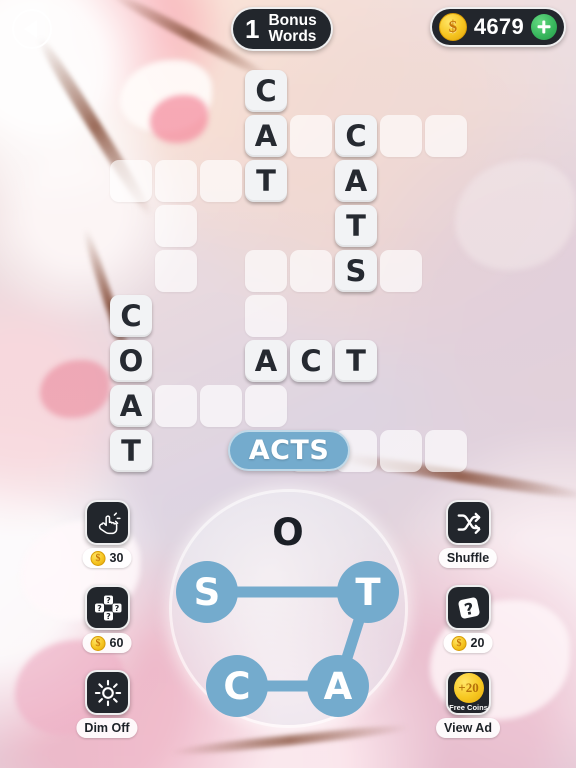 The width and height of the screenshot is (576, 768). I want to click on shuffle-button, so click(468, 522).